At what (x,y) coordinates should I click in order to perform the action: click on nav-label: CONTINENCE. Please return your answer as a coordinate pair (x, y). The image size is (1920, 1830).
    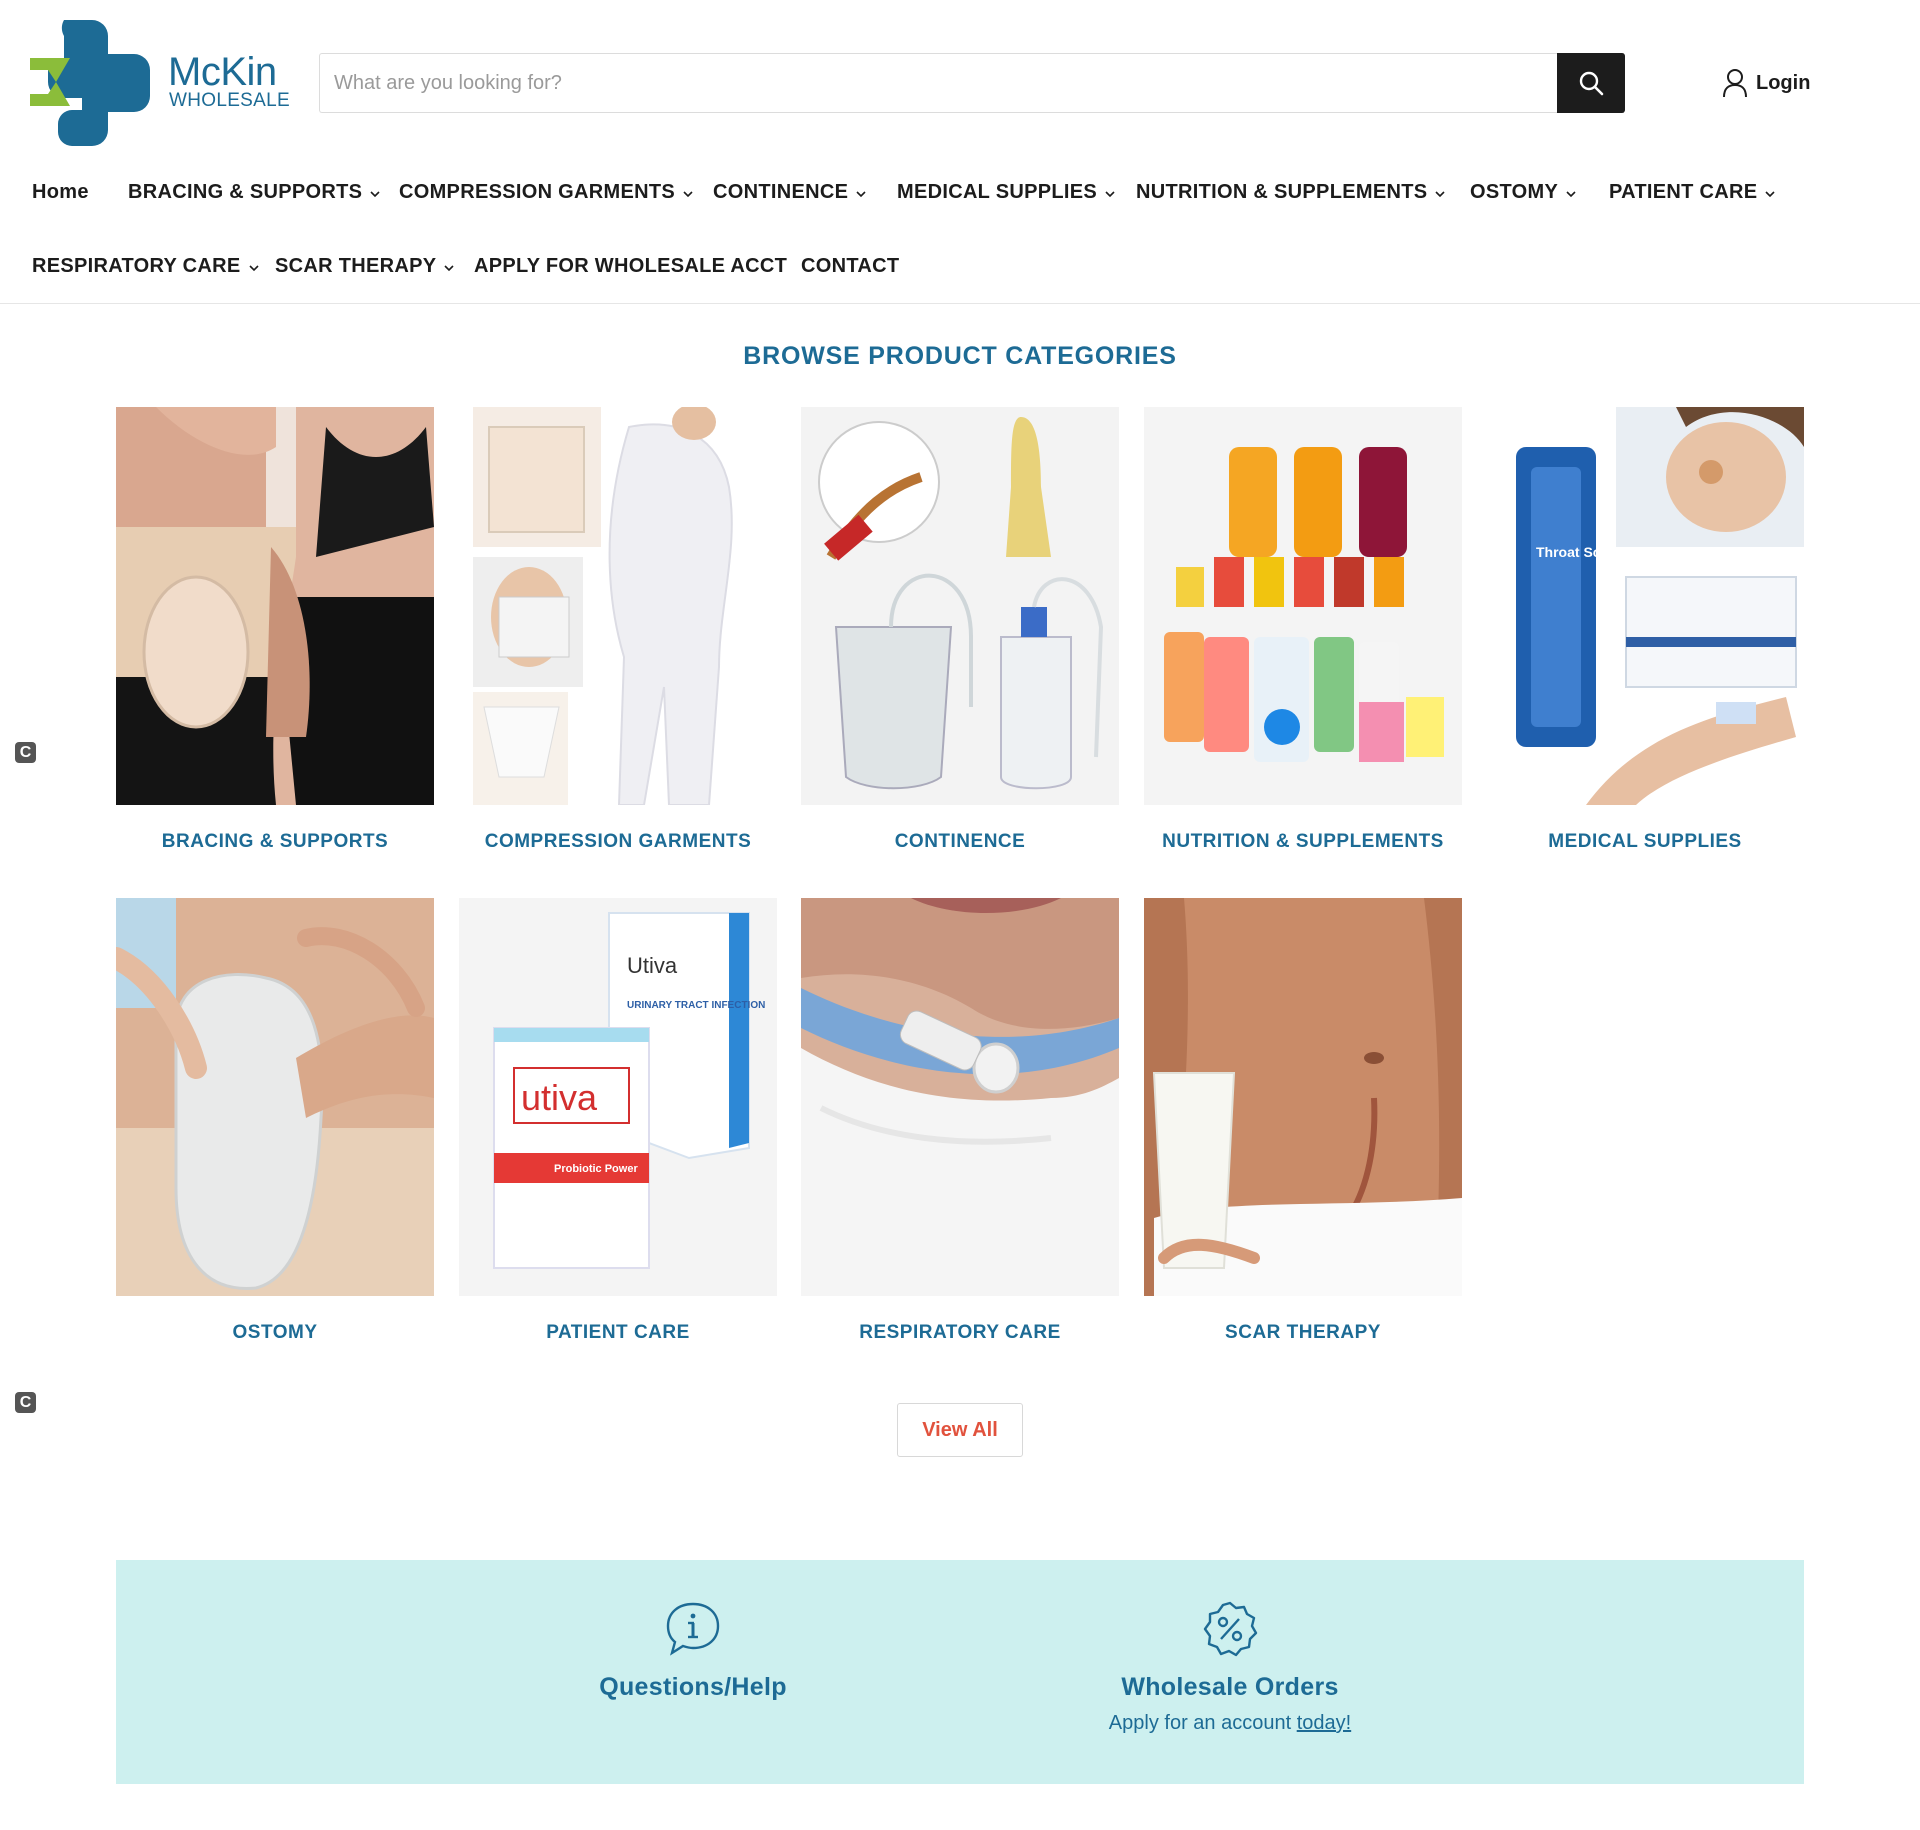
    Looking at the image, I should click on (781, 192).